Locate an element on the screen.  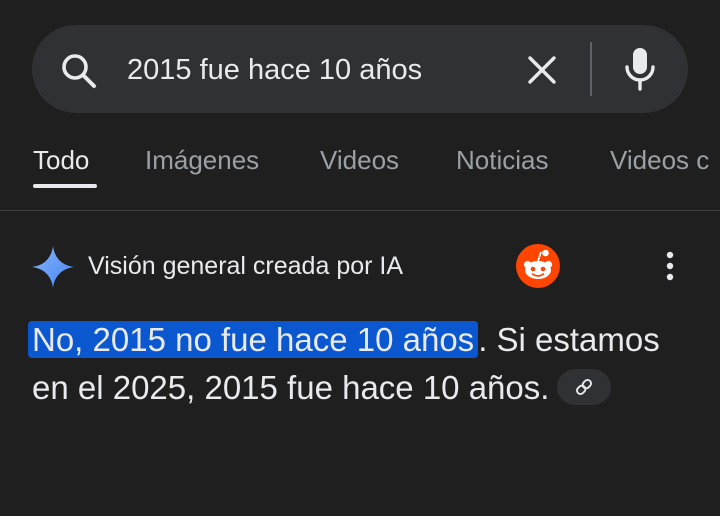
tab-videos: Videos is located at coordinates (359, 160).